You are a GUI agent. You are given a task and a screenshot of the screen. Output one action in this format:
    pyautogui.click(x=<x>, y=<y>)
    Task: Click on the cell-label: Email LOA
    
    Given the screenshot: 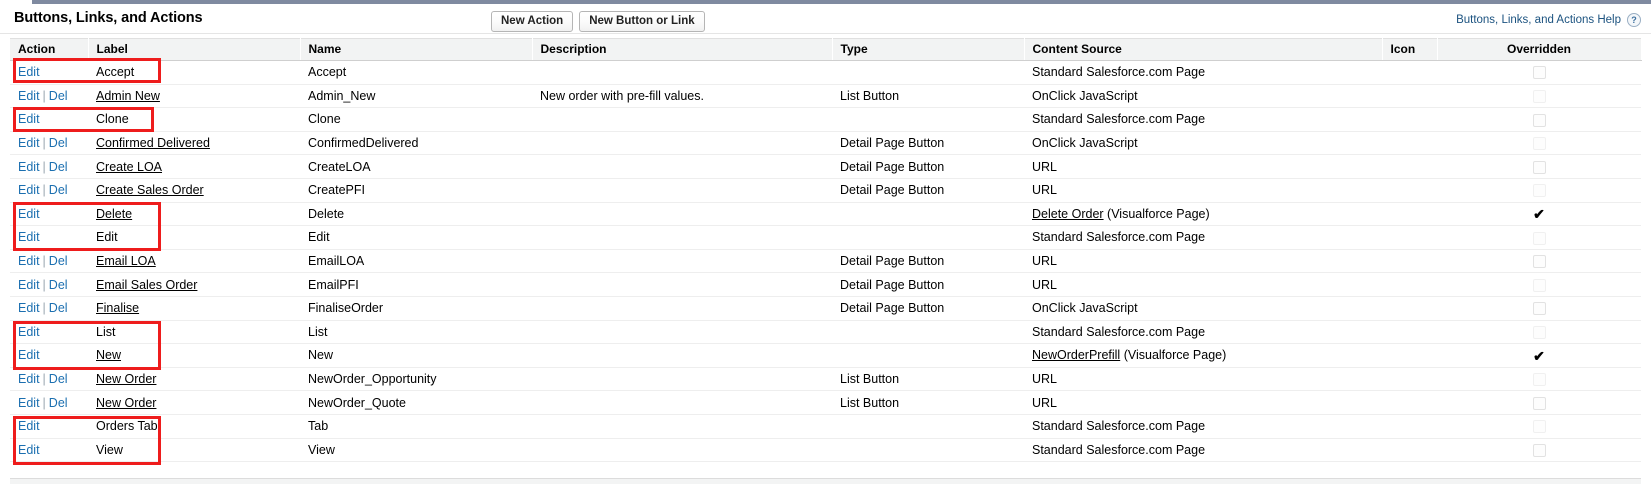 What is the action you would take?
    pyautogui.click(x=194, y=261)
    